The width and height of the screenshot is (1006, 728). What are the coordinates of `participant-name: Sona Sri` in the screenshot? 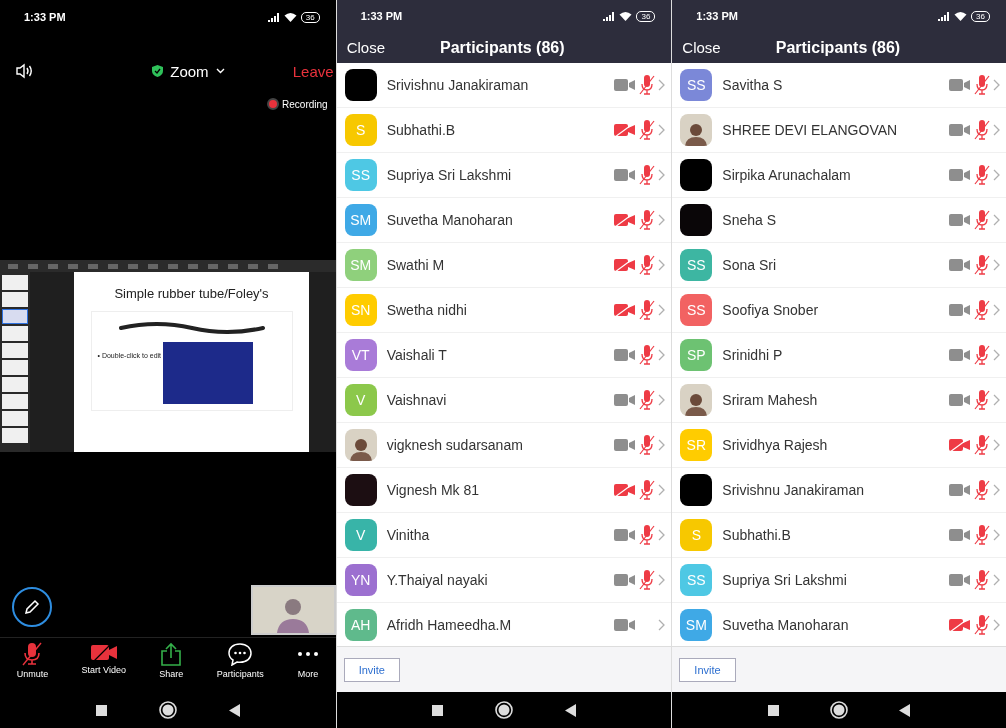 It's located at (750, 265).